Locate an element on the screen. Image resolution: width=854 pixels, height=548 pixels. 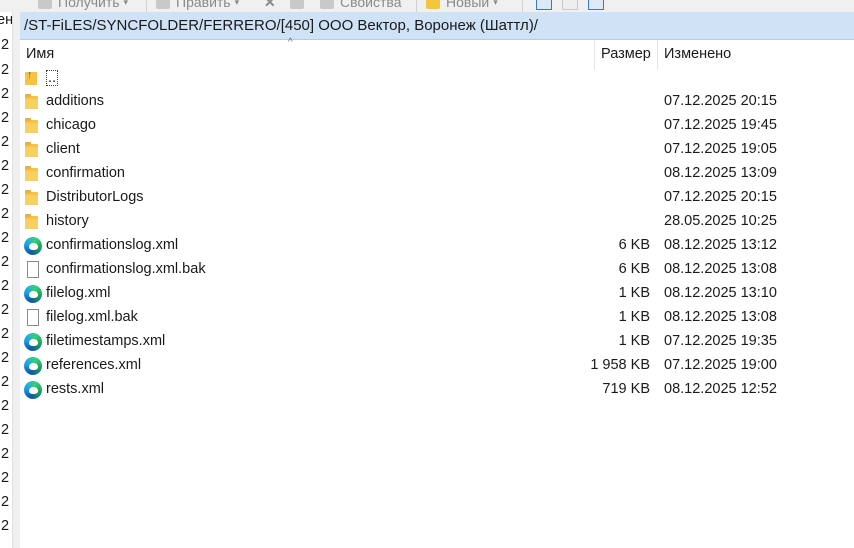
file-name: filelog.xml.bak is located at coordinates (92, 317).